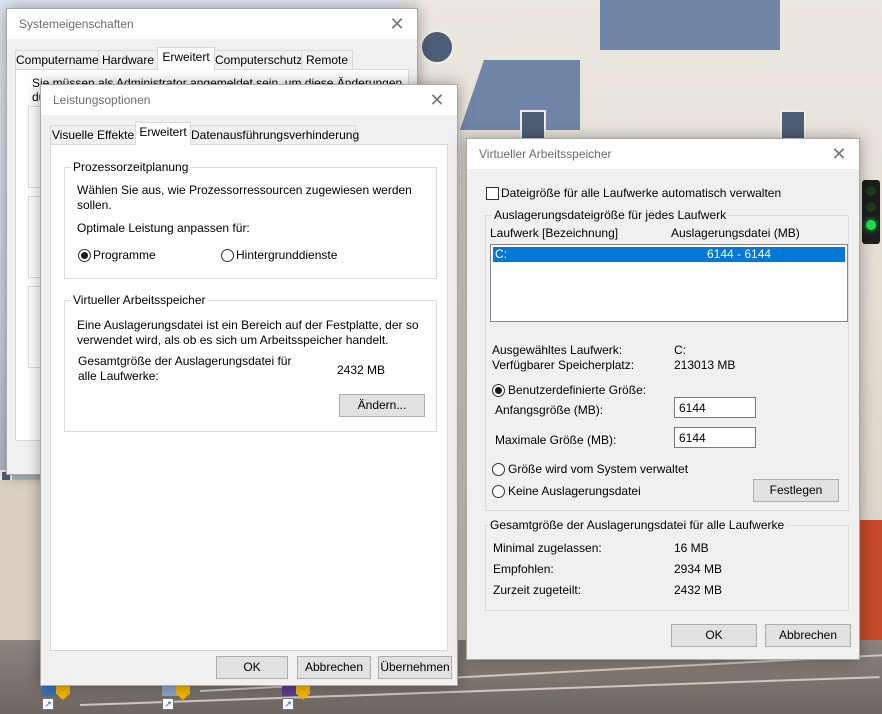 The width and height of the screenshot is (882, 714). What do you see at coordinates (498, 390) in the screenshot?
I see `radio-custom-size` at bounding box center [498, 390].